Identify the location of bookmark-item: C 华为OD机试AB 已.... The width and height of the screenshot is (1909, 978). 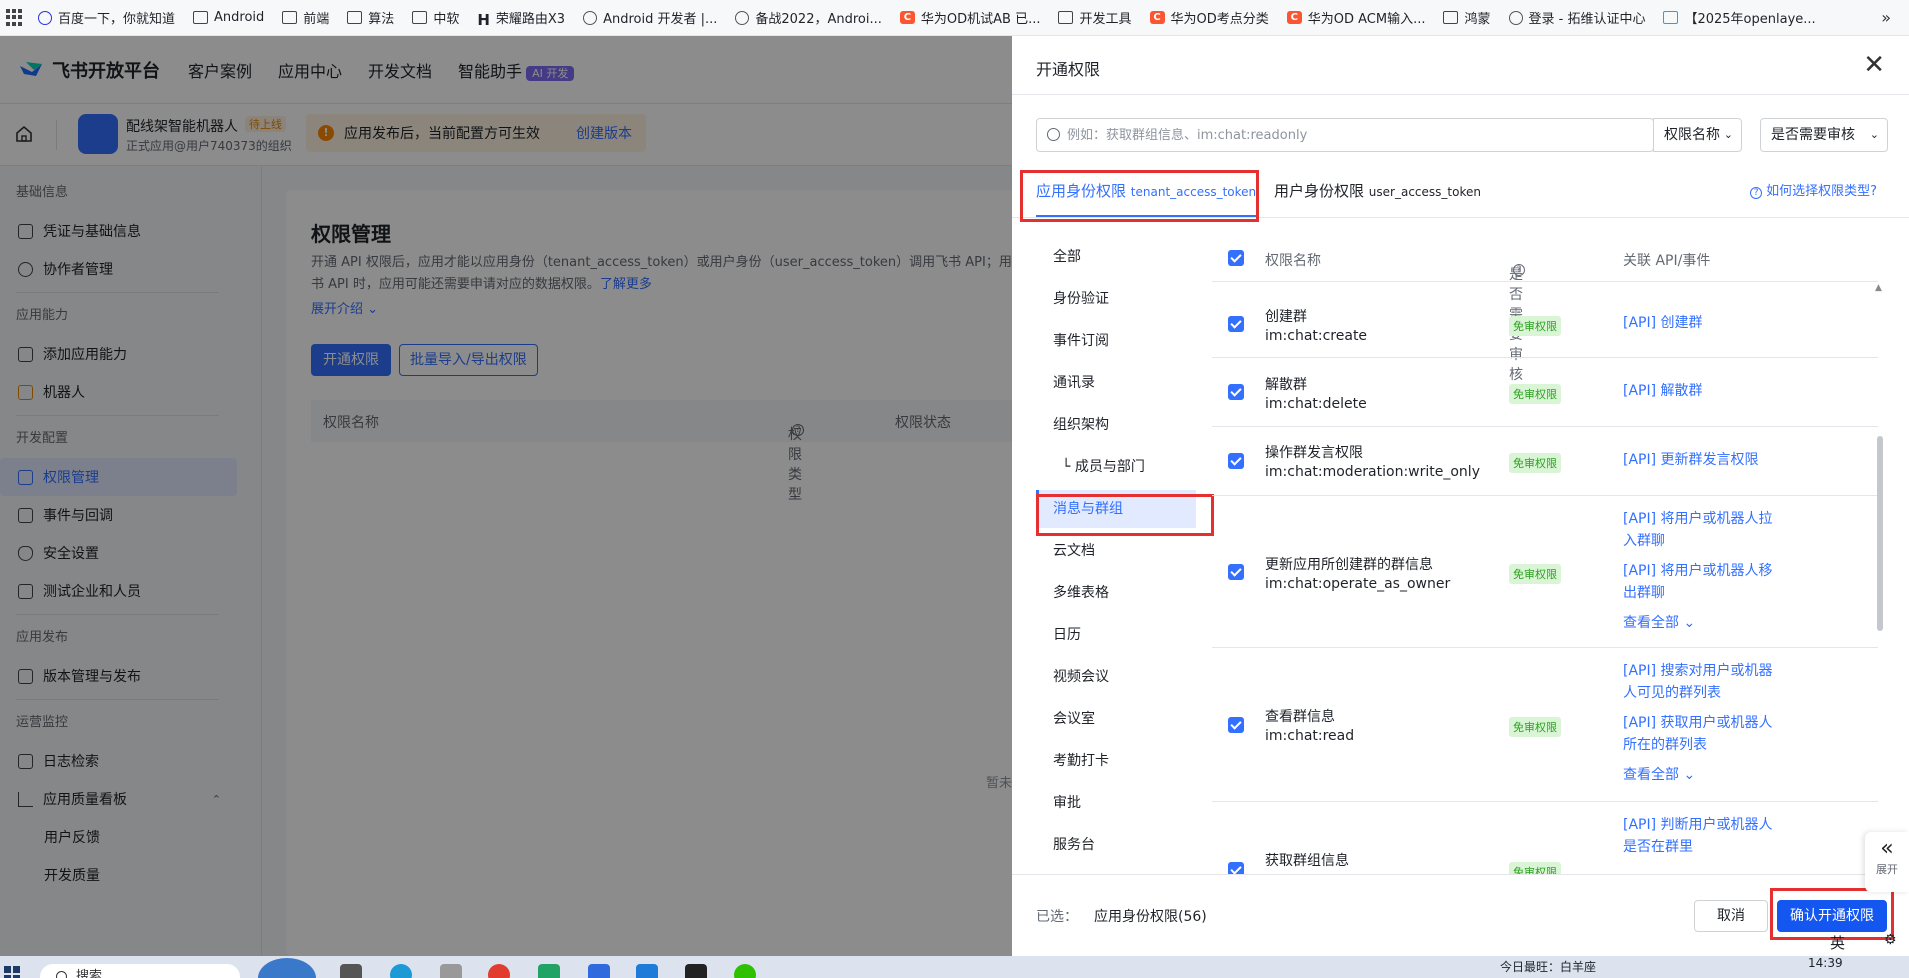
(969, 17).